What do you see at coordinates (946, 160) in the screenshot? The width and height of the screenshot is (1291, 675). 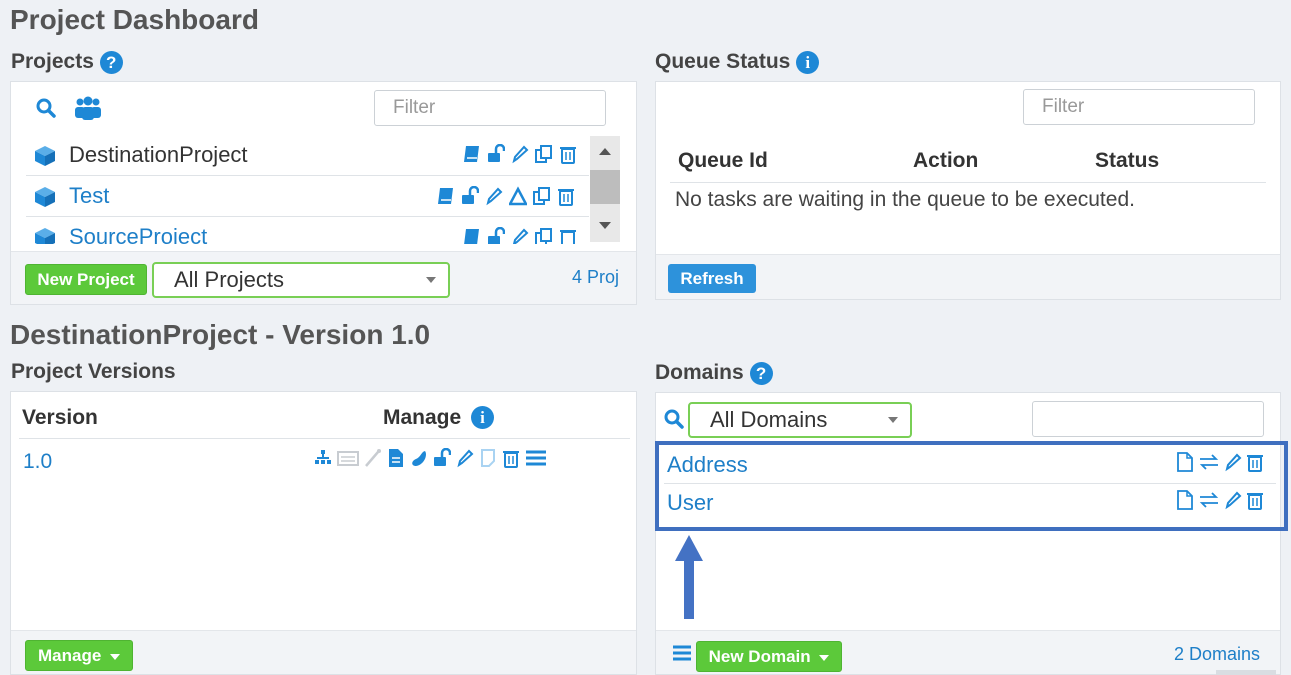 I see `column-header: Action` at bounding box center [946, 160].